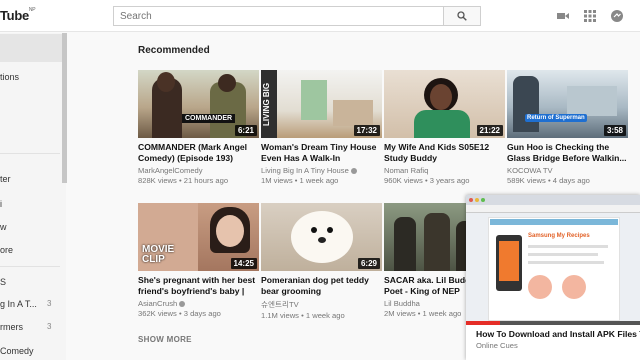 This screenshot has width=640, height=360. I want to click on mini-player-screen-heading: Samsung My Recipes, so click(559, 236).